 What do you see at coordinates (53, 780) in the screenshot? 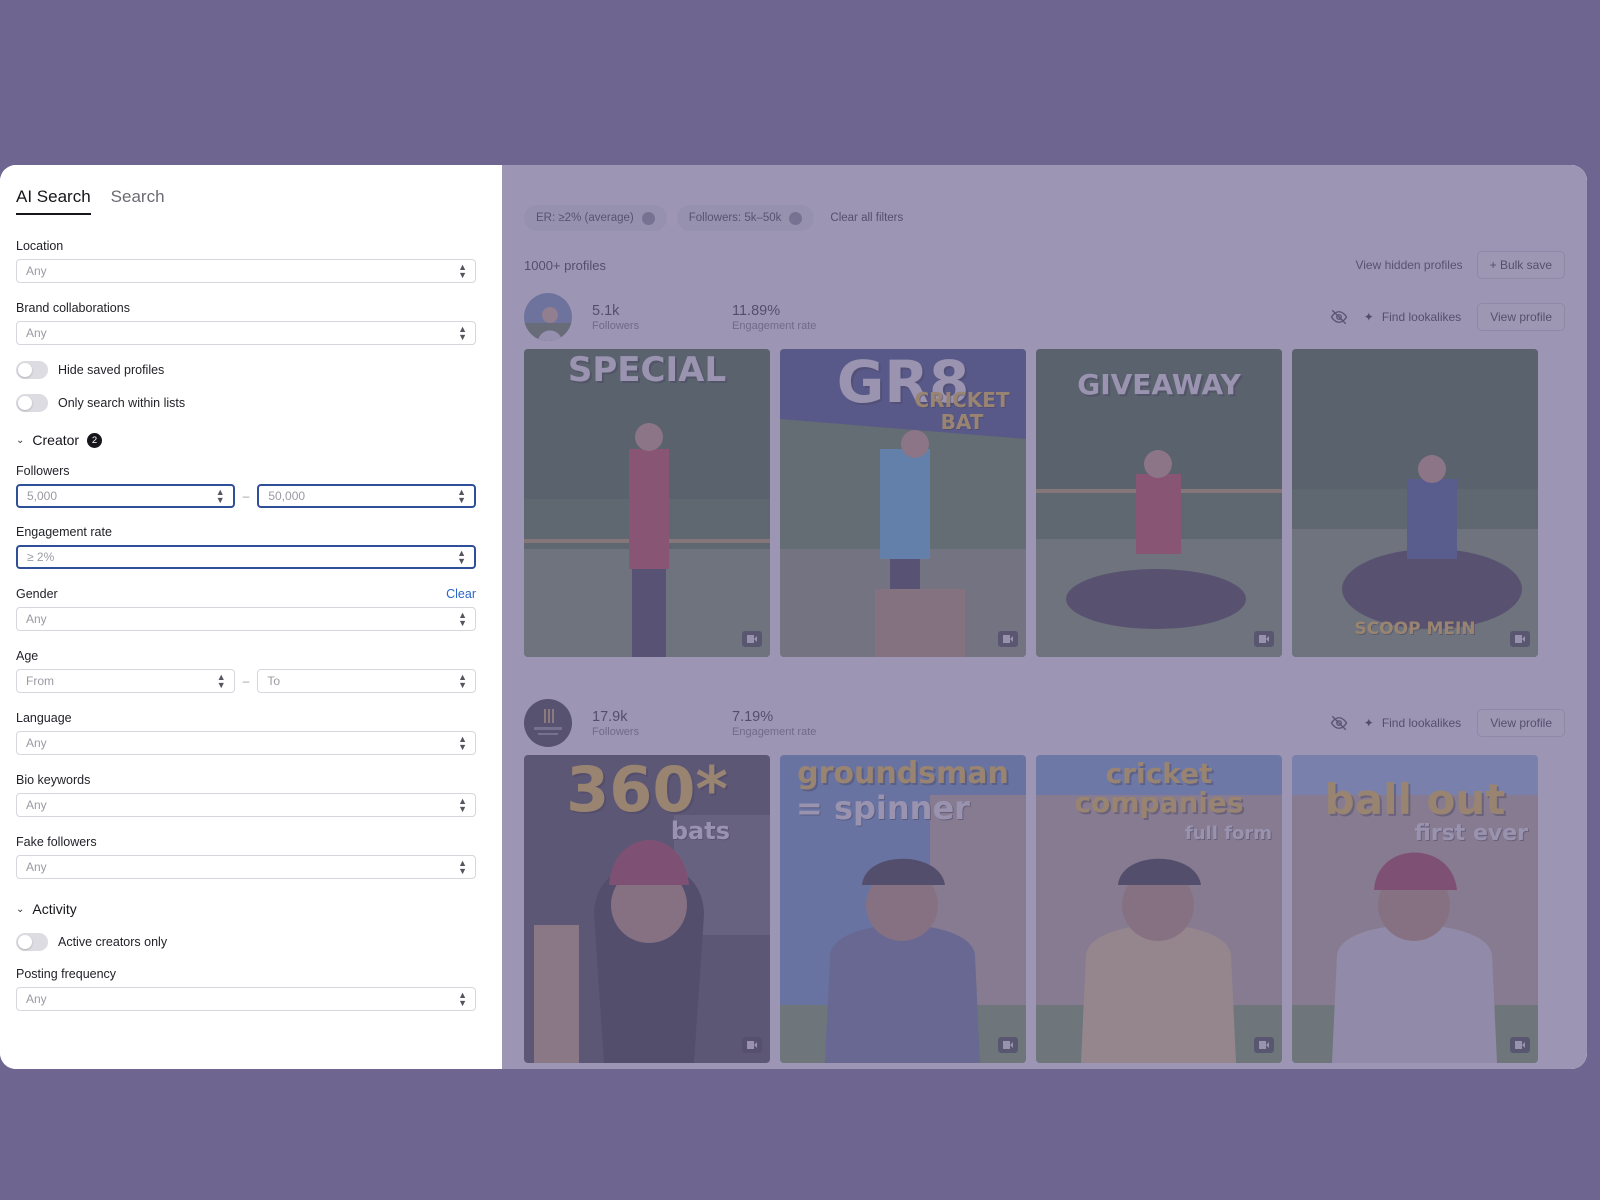
I see `bio-label: Bio keywords` at bounding box center [53, 780].